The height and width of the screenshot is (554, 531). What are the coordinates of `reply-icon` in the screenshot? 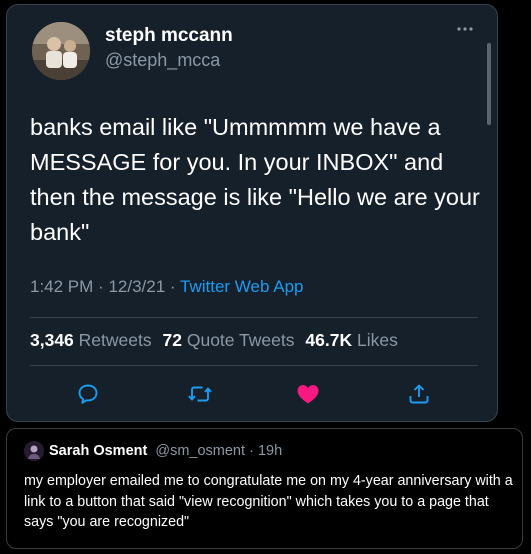 It's located at (88, 394).